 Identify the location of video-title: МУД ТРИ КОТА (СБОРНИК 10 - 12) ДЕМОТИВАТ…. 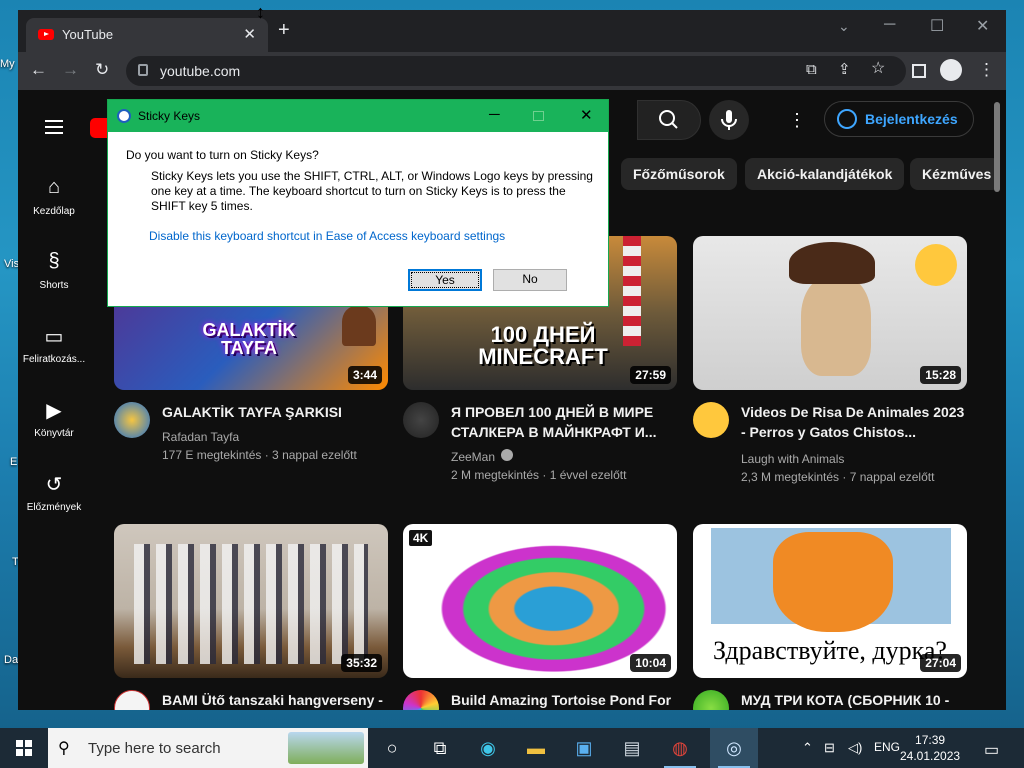
(854, 700).